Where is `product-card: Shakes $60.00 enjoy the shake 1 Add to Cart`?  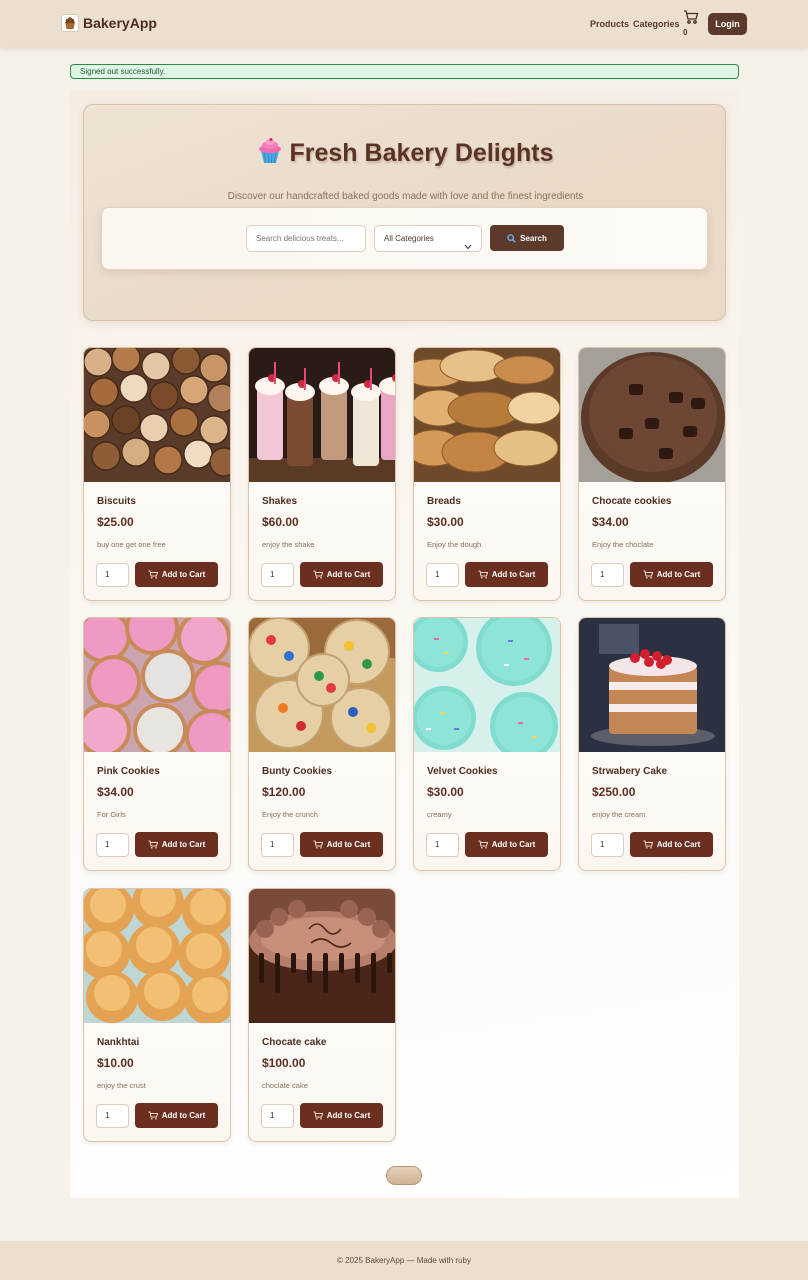 product-card: Shakes $60.00 enjoy the shake 1 Add to Cart is located at coordinates (322, 474).